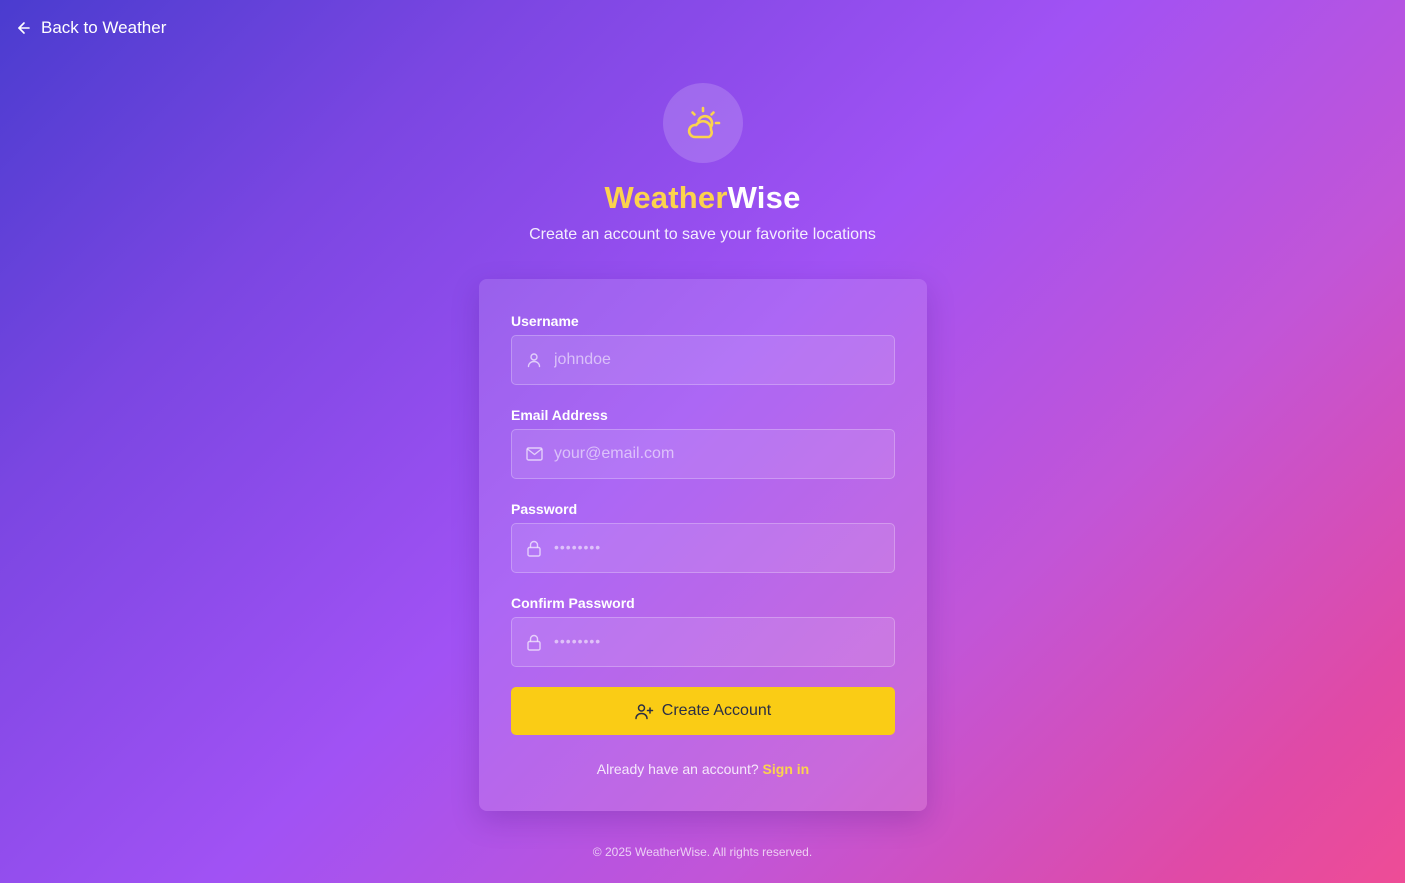  I want to click on username-label: Username, so click(545, 321).